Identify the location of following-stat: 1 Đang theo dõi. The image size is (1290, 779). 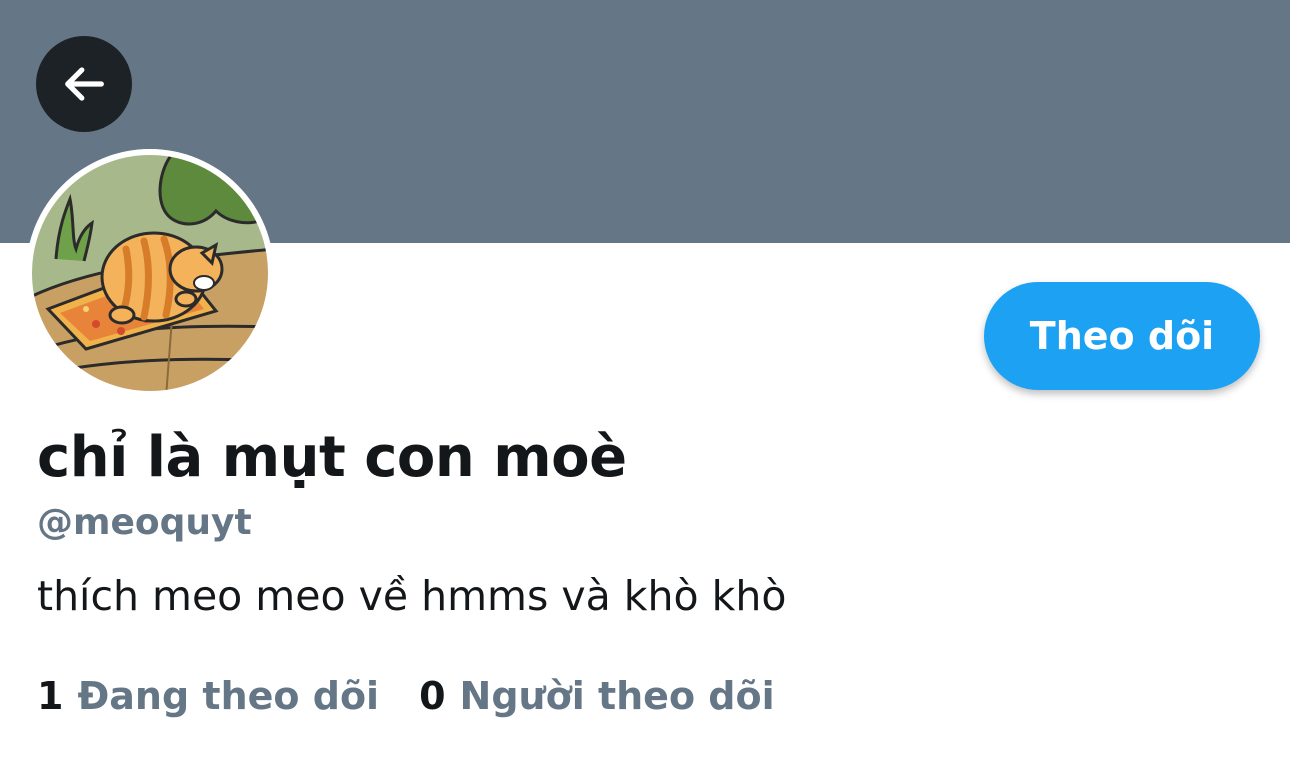
(208, 696).